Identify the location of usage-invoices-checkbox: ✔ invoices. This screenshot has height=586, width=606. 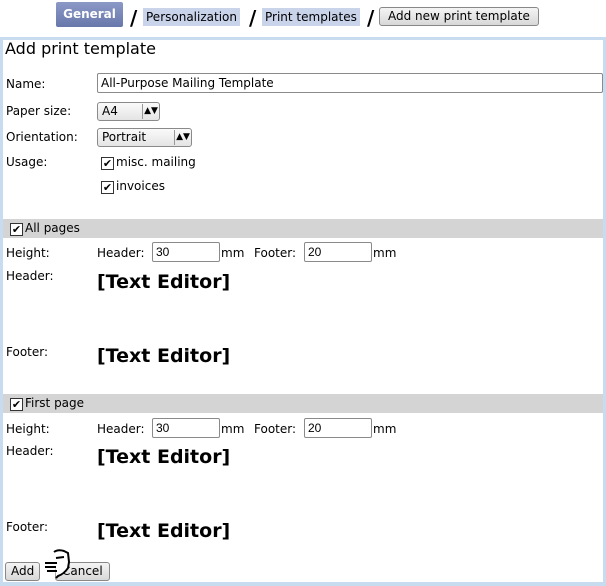
(133, 186).